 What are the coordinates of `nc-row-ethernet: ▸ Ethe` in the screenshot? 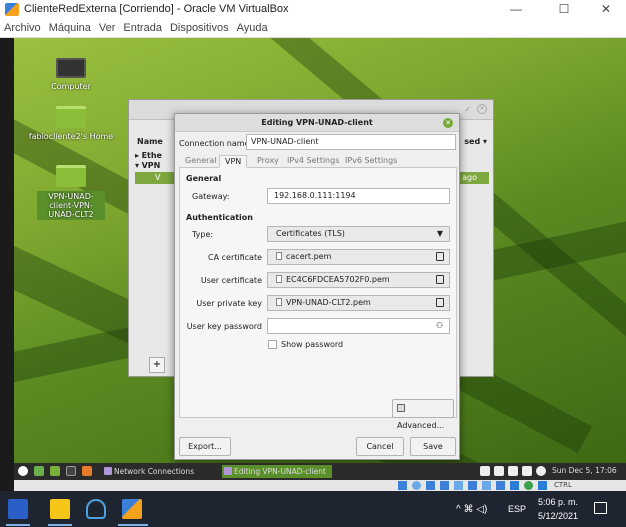 It's located at (148, 155).